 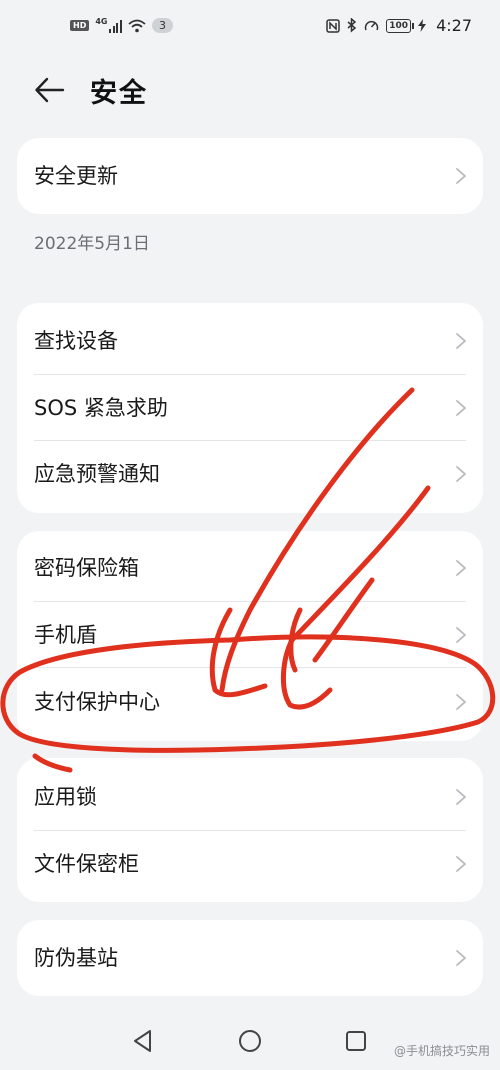 I want to click on anti-fake-base-station-row: 防伪基站, so click(x=250, y=958).